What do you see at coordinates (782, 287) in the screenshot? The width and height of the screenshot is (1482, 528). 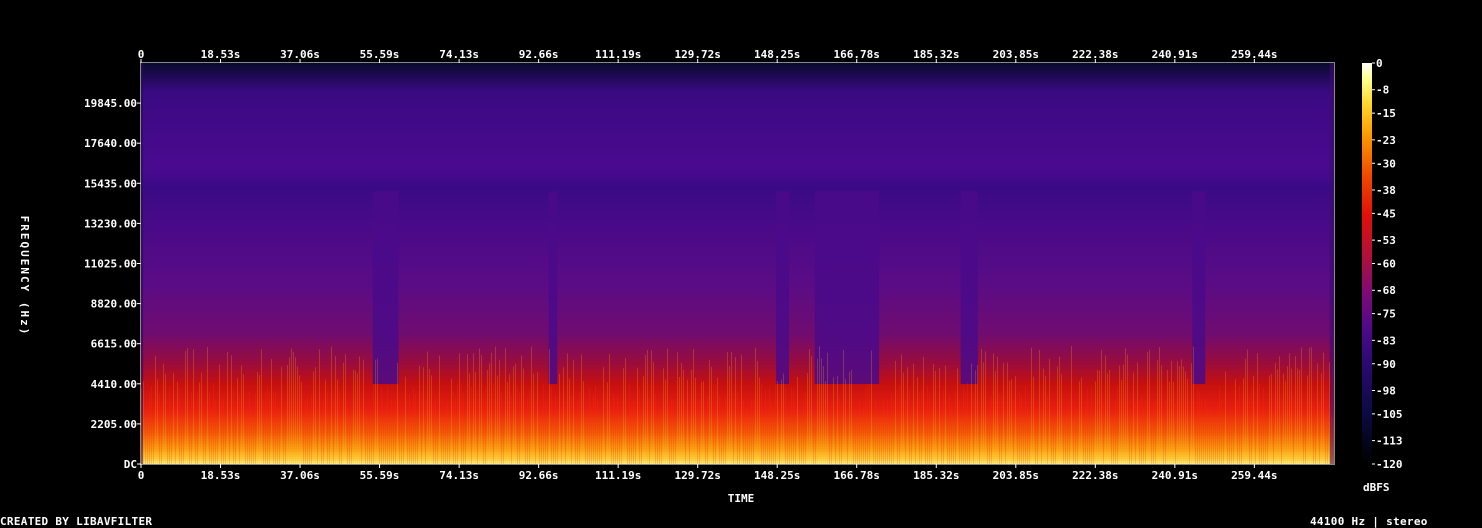 I see `quiet-segment` at bounding box center [782, 287].